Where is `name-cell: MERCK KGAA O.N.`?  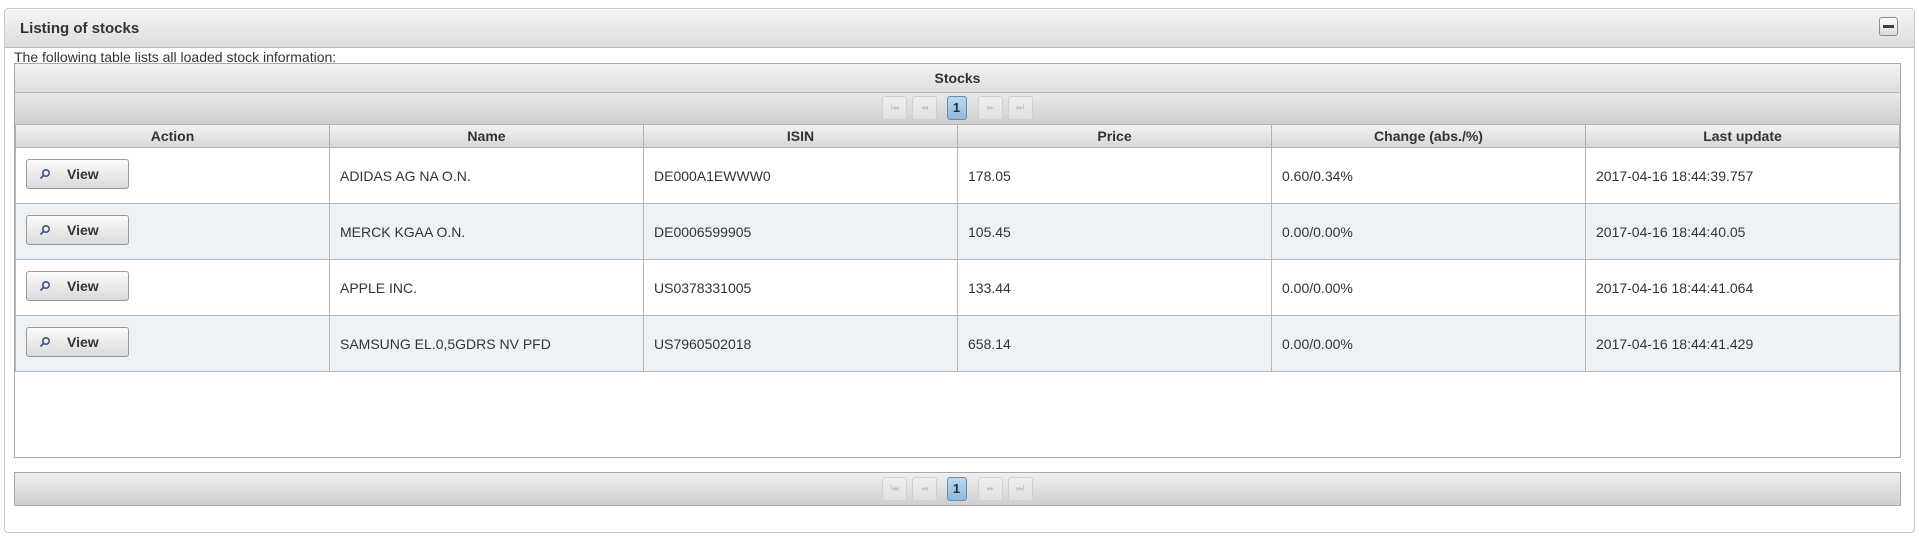 name-cell: MERCK KGAA O.N. is located at coordinates (486, 231).